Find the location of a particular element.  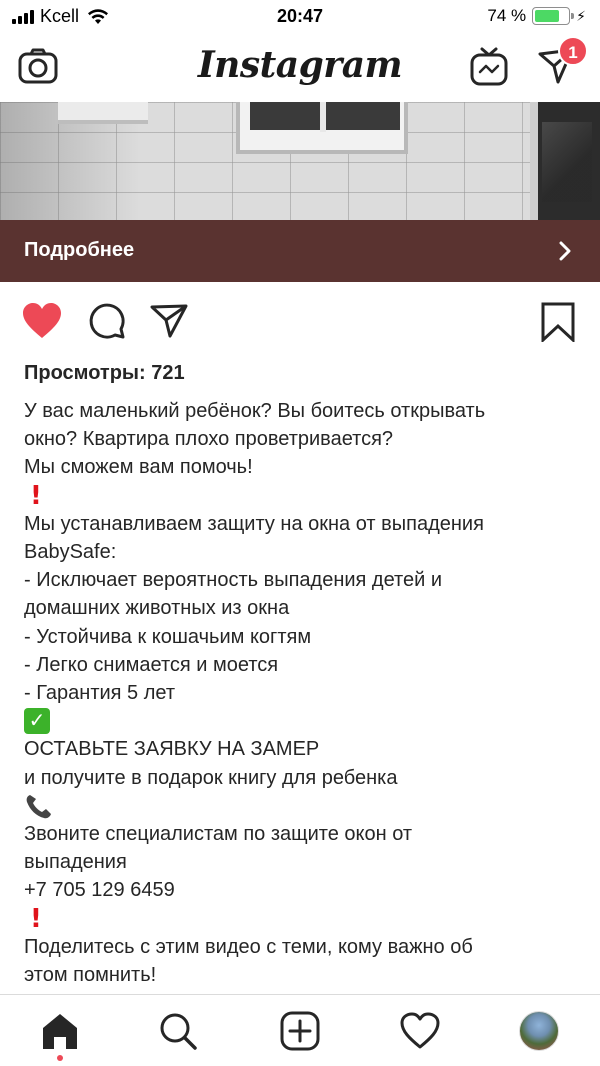

window-frame-bar is located at coordinates (323, 117).